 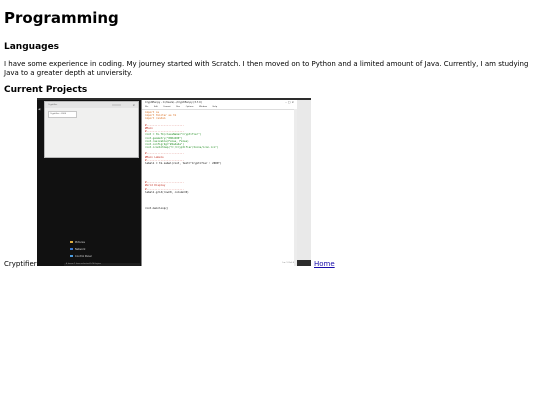 What do you see at coordinates (203, 107) in the screenshot?
I see `menu-window: Window` at bounding box center [203, 107].